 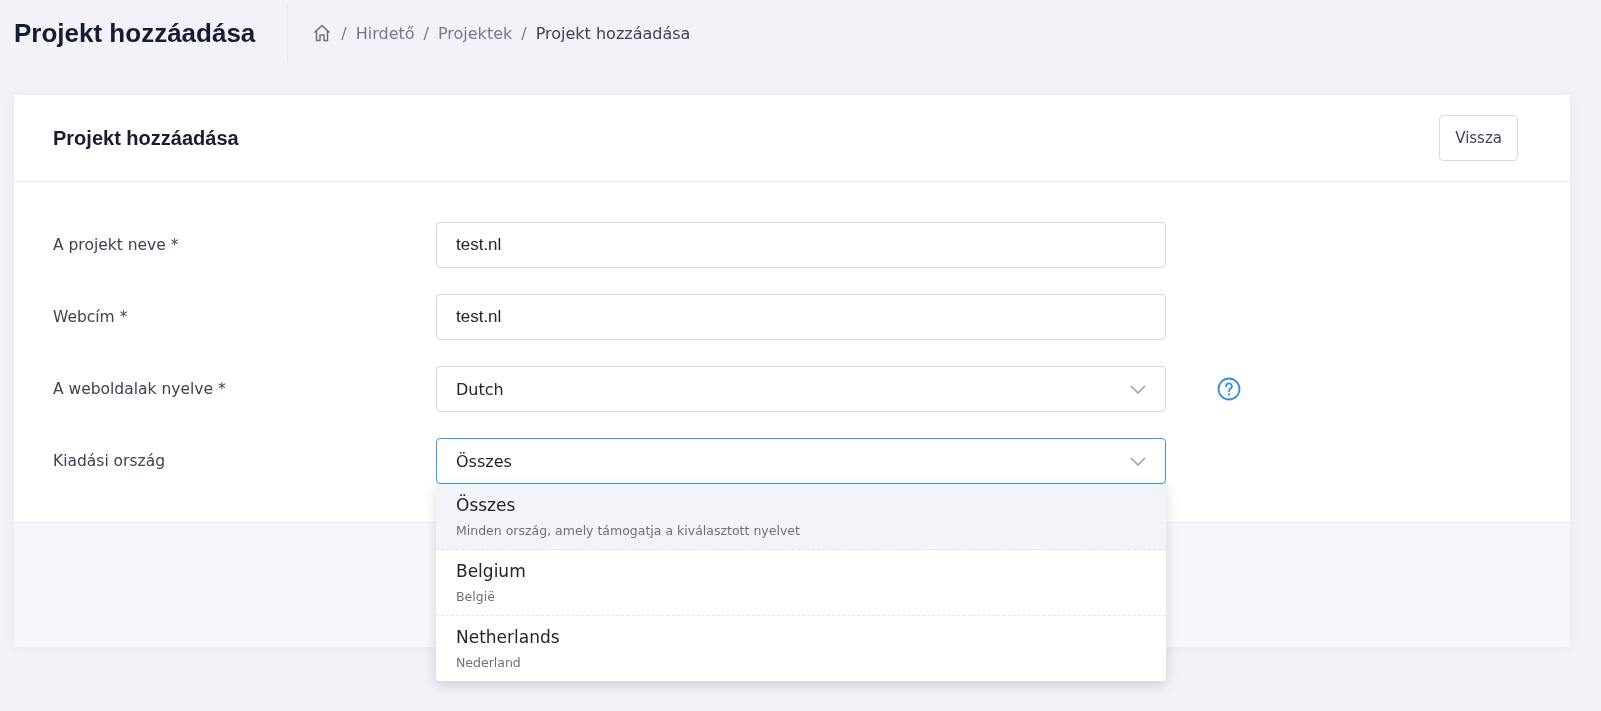 What do you see at coordinates (801, 461) in the screenshot?
I see `select-field: Összes` at bounding box center [801, 461].